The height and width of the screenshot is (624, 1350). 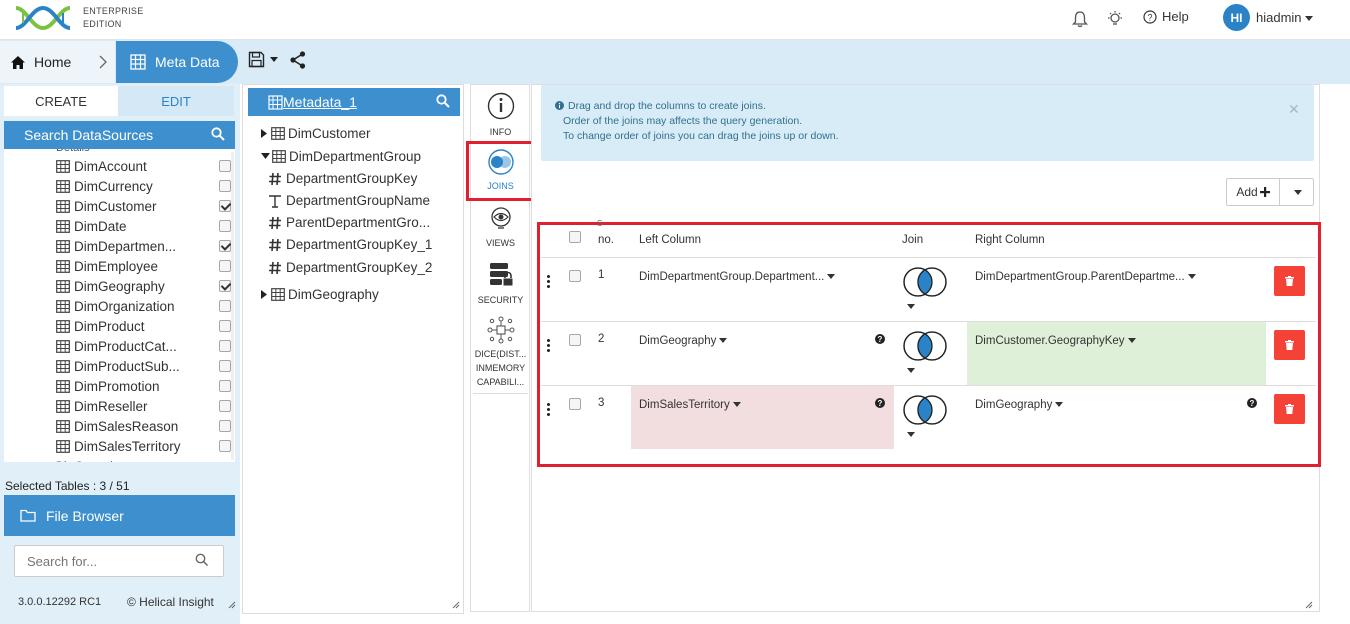 I want to click on side-tab-security: SECURITY, so click(x=500, y=283).